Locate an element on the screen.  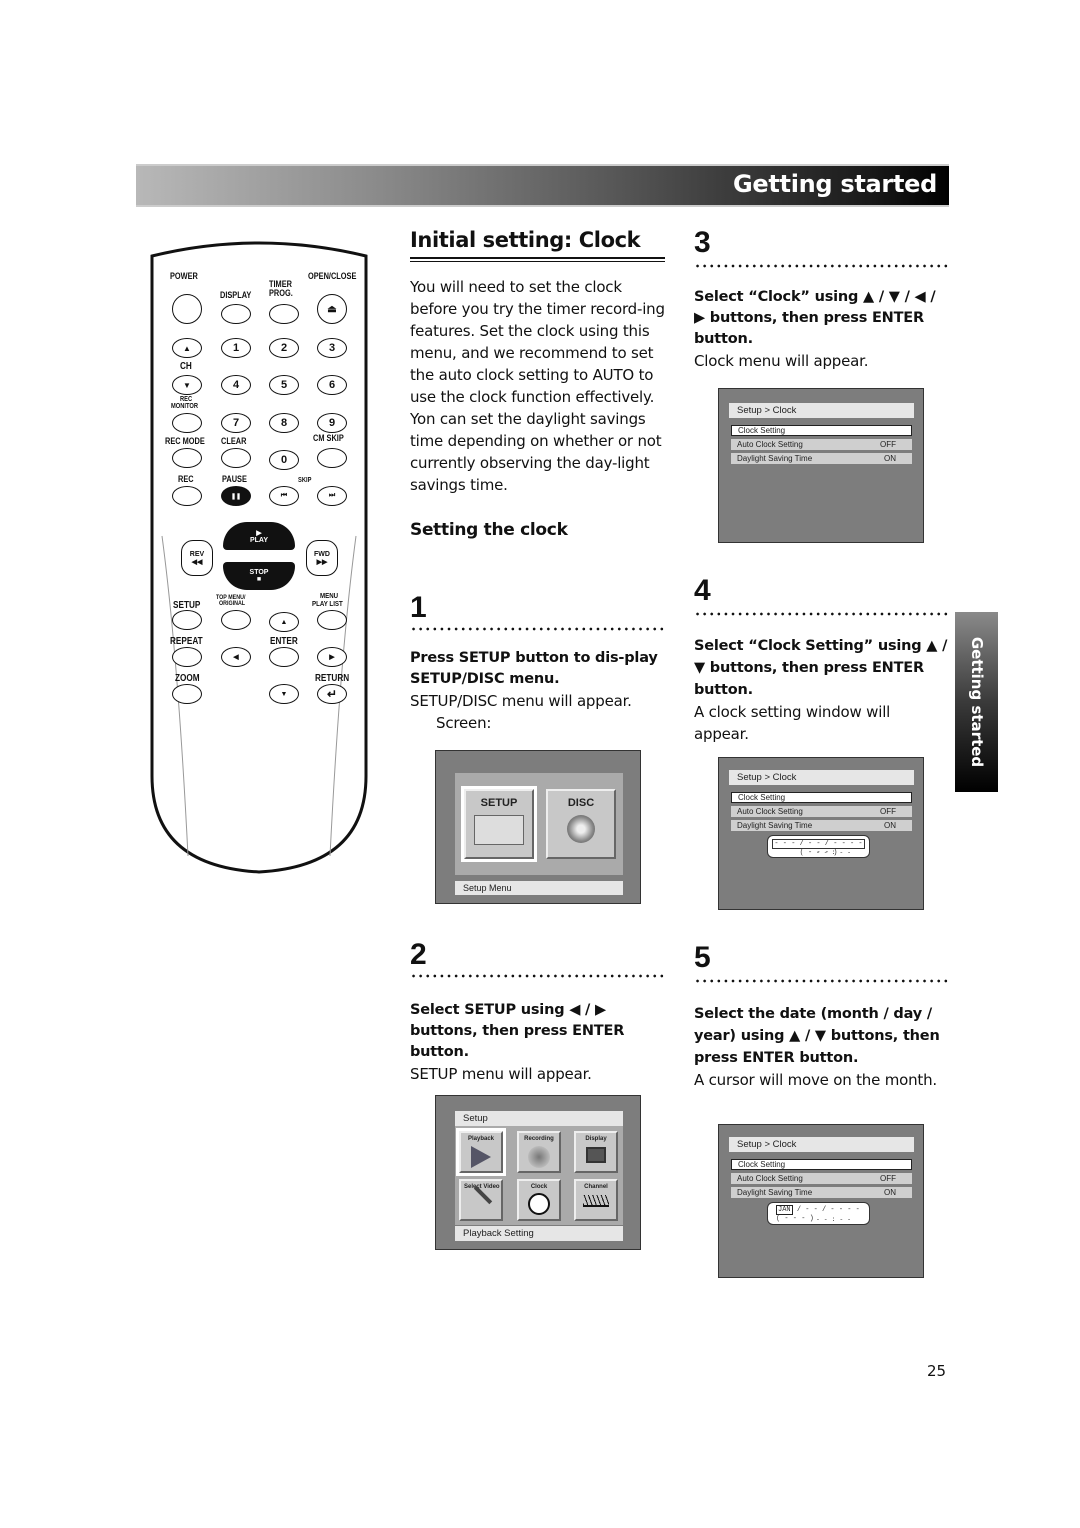
rev-button: REV ◀◀ is located at coordinates (197, 558).